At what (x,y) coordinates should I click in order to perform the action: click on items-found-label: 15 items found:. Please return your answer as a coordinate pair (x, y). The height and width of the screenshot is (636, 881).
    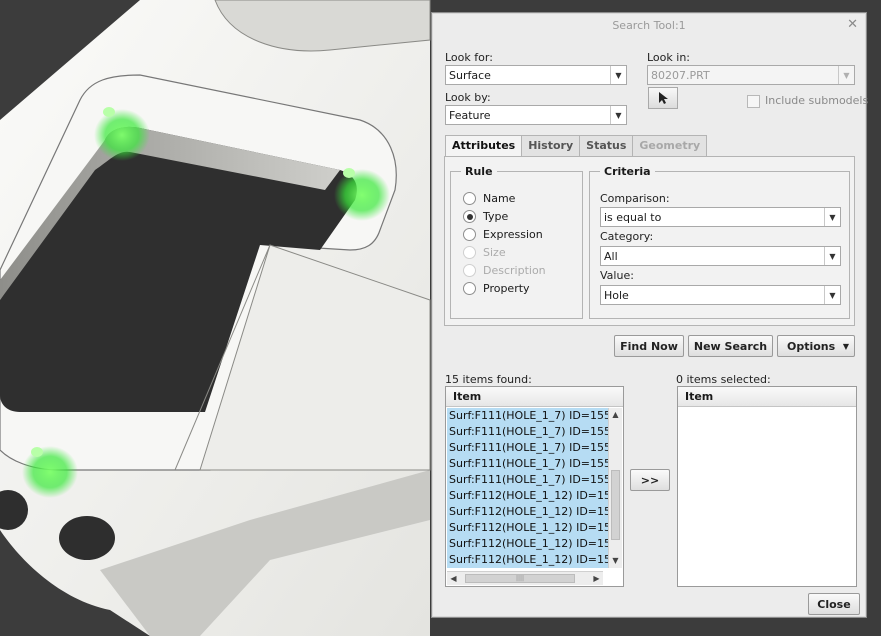
    Looking at the image, I should click on (488, 379).